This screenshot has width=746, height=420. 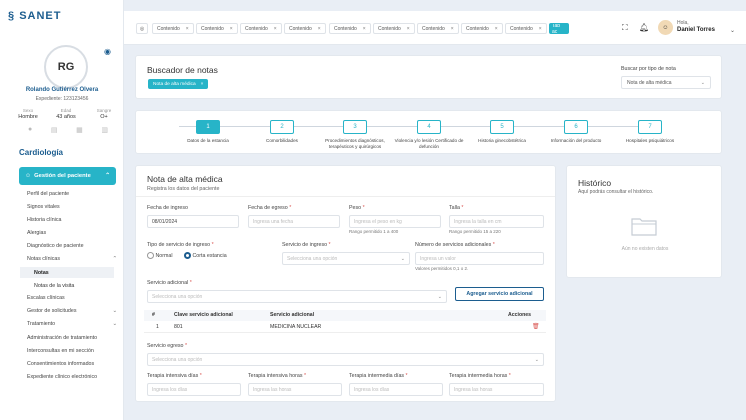 What do you see at coordinates (205, 255) in the screenshot?
I see `radio-corta-estancia: Corta estancia` at bounding box center [205, 255].